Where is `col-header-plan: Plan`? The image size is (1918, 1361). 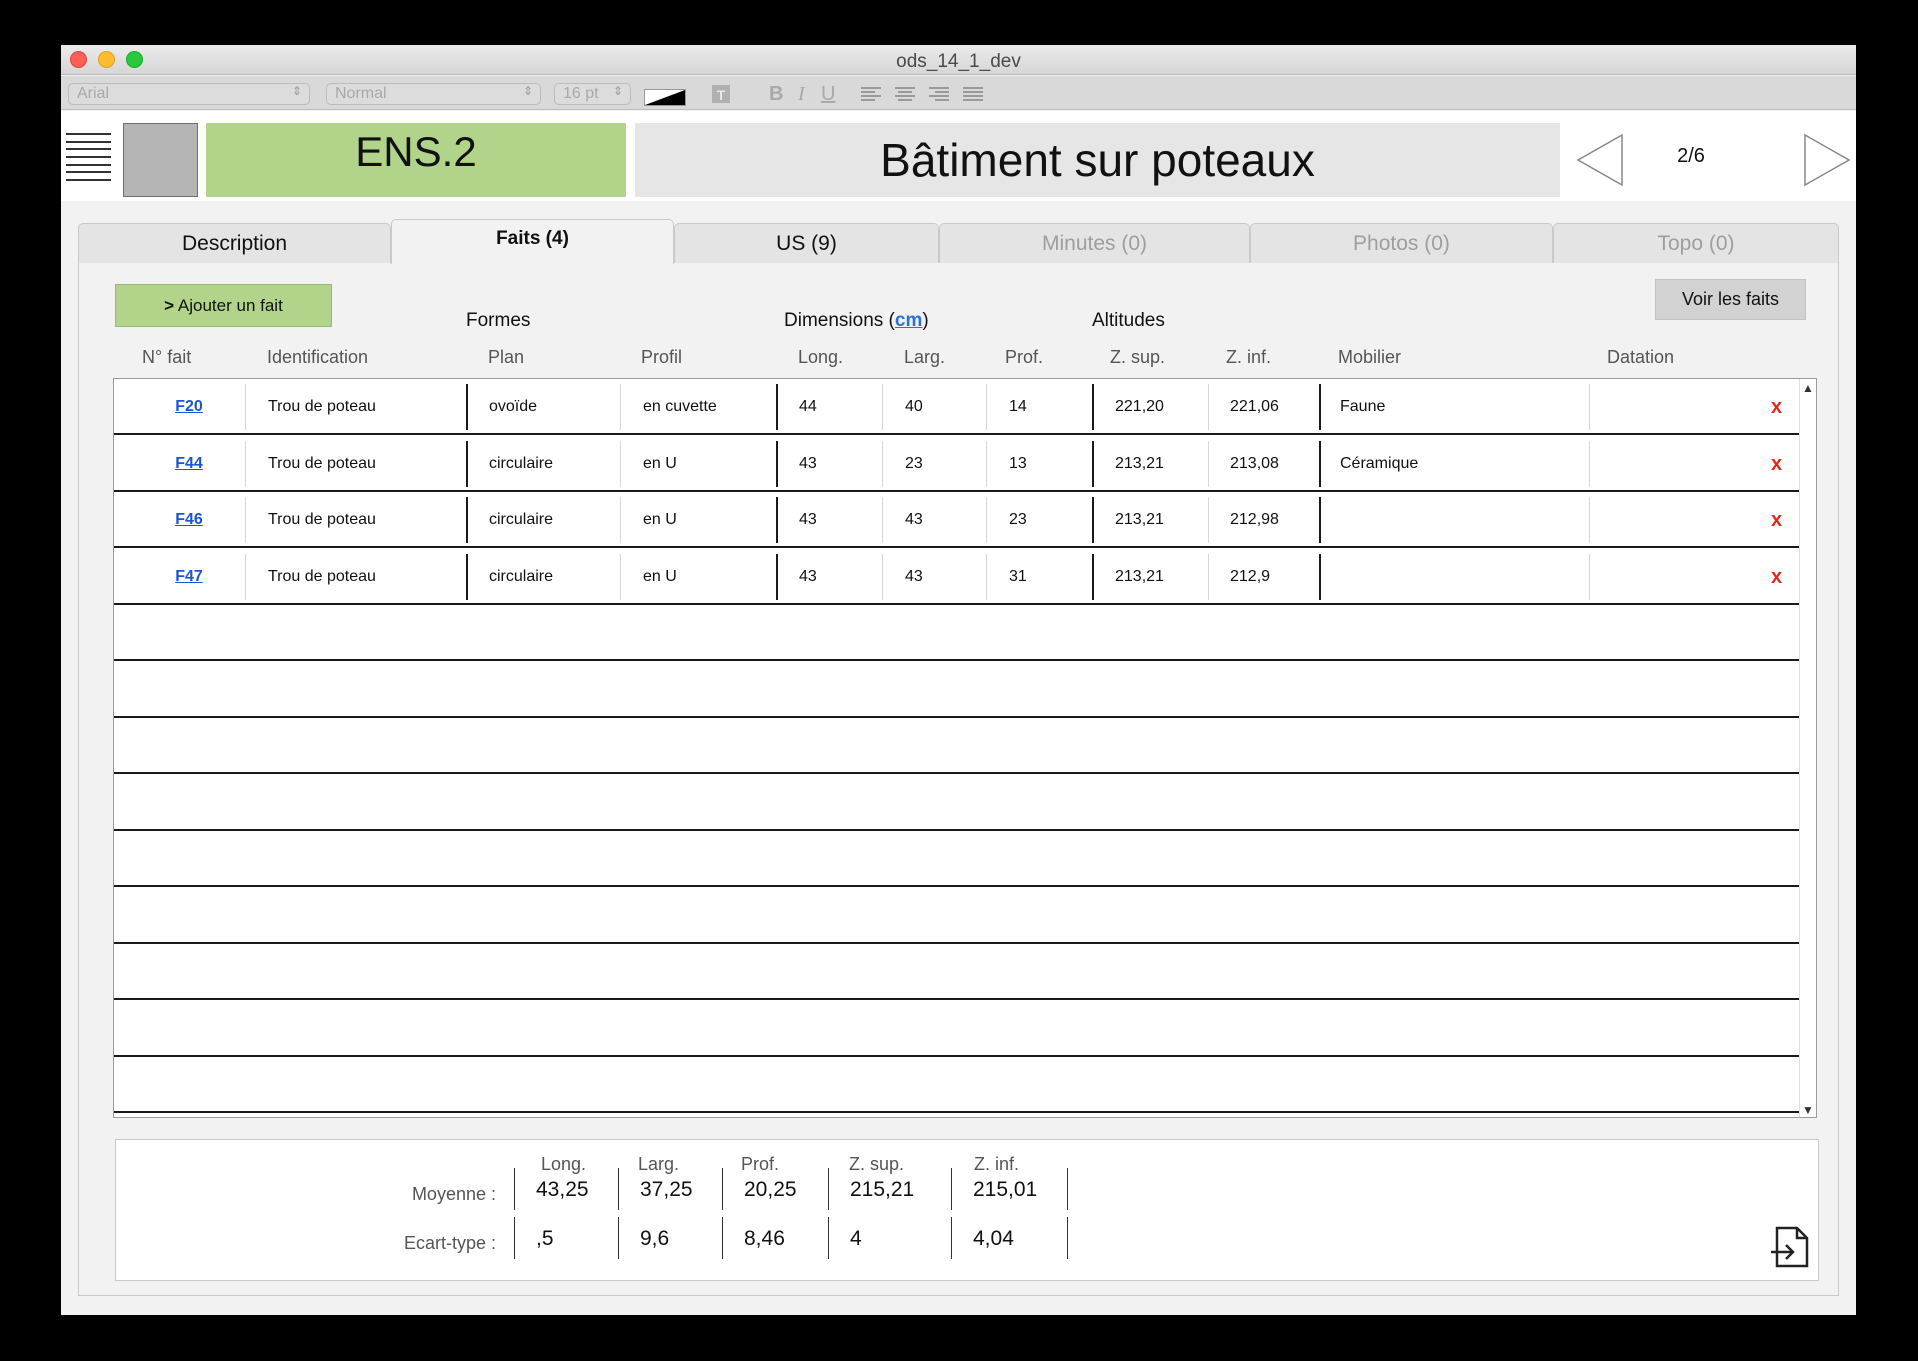
col-header-plan: Plan is located at coordinates (506, 357).